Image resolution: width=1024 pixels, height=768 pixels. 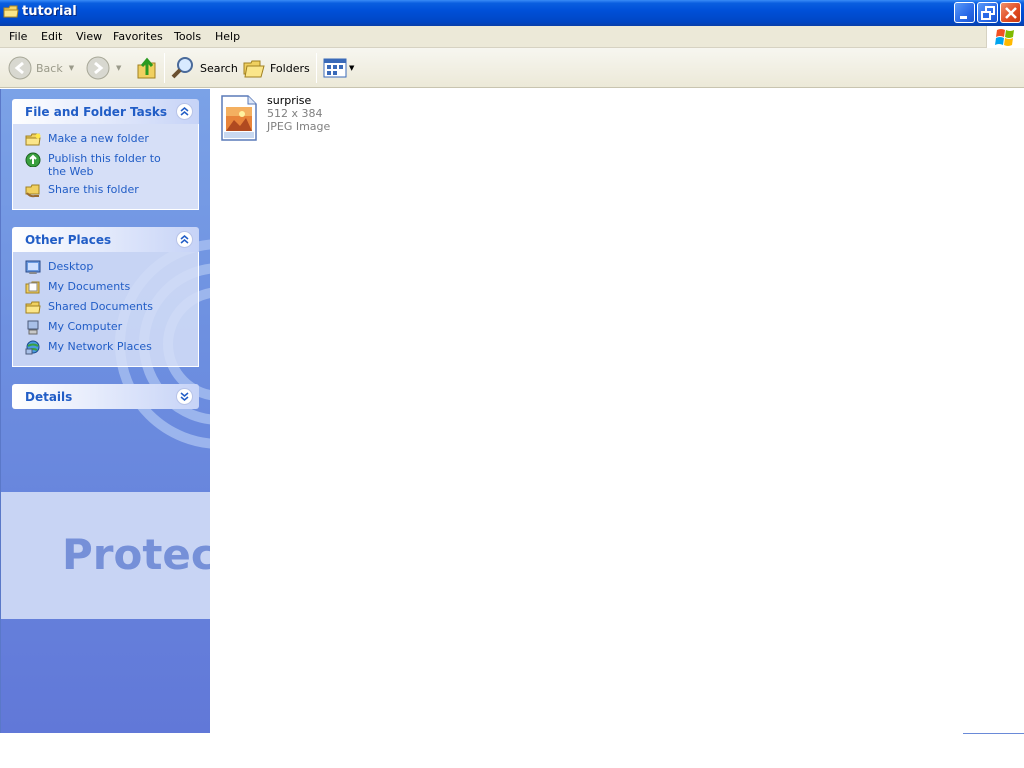 What do you see at coordinates (512, 13) in the screenshot?
I see `title-bar: tutorial` at bounding box center [512, 13].